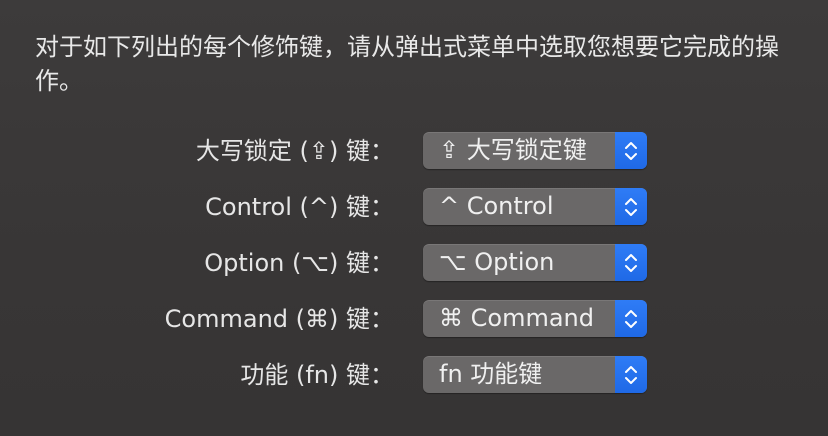 The width and height of the screenshot is (828, 436). Describe the element at coordinates (299, 207) in the screenshot. I see `control-label: Control (^) 键：` at that location.